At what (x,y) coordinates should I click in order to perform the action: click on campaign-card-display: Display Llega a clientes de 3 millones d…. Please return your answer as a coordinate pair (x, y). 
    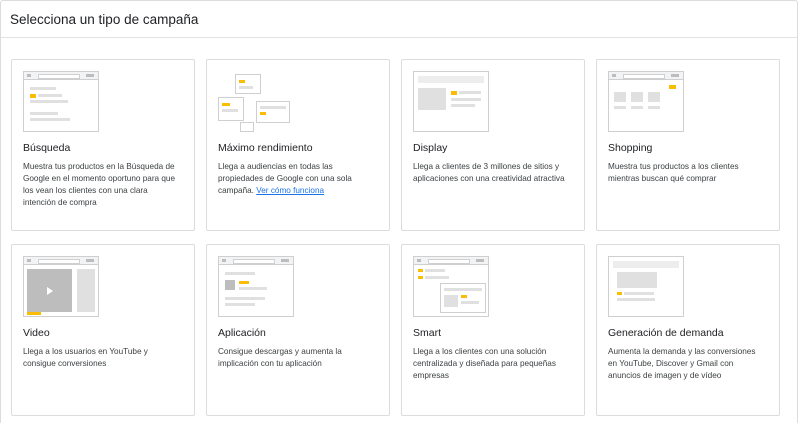
    Looking at the image, I should click on (493, 145).